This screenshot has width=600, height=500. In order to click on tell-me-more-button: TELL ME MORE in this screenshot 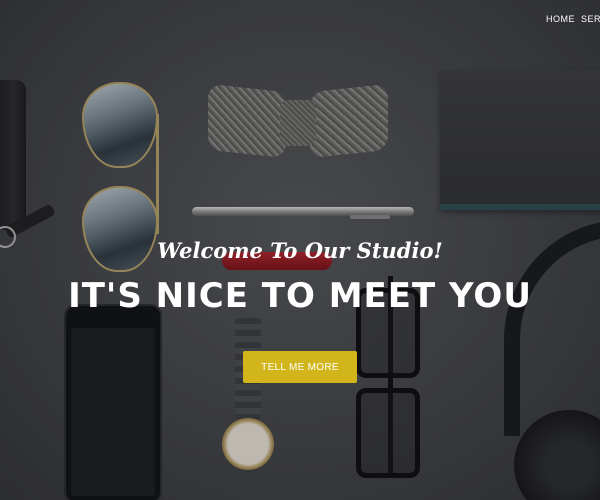, I will do `click(300, 367)`.